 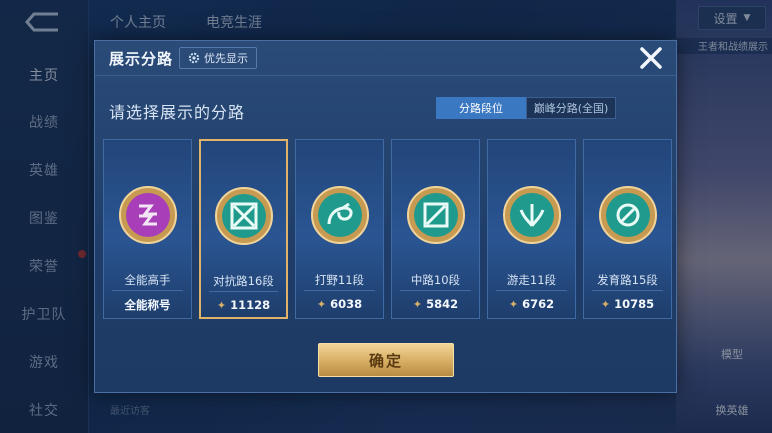 What do you see at coordinates (571, 108) in the screenshot?
I see `tab-peak-lane: 巅峰分路(全国)` at bounding box center [571, 108].